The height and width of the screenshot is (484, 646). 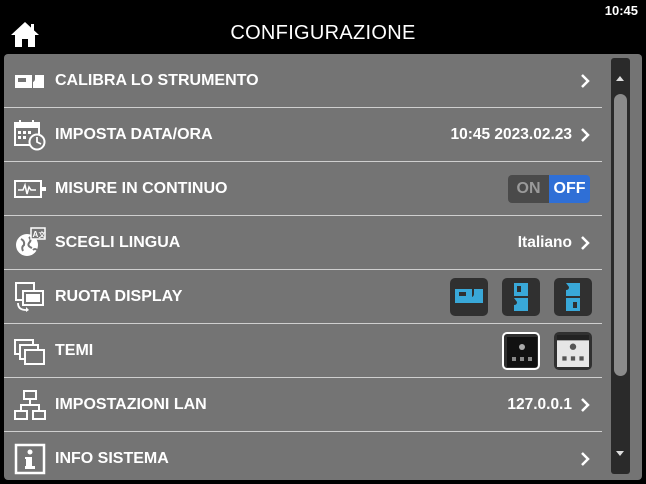 I want to click on scroll-down-arrow-icon, so click(x=620, y=453).